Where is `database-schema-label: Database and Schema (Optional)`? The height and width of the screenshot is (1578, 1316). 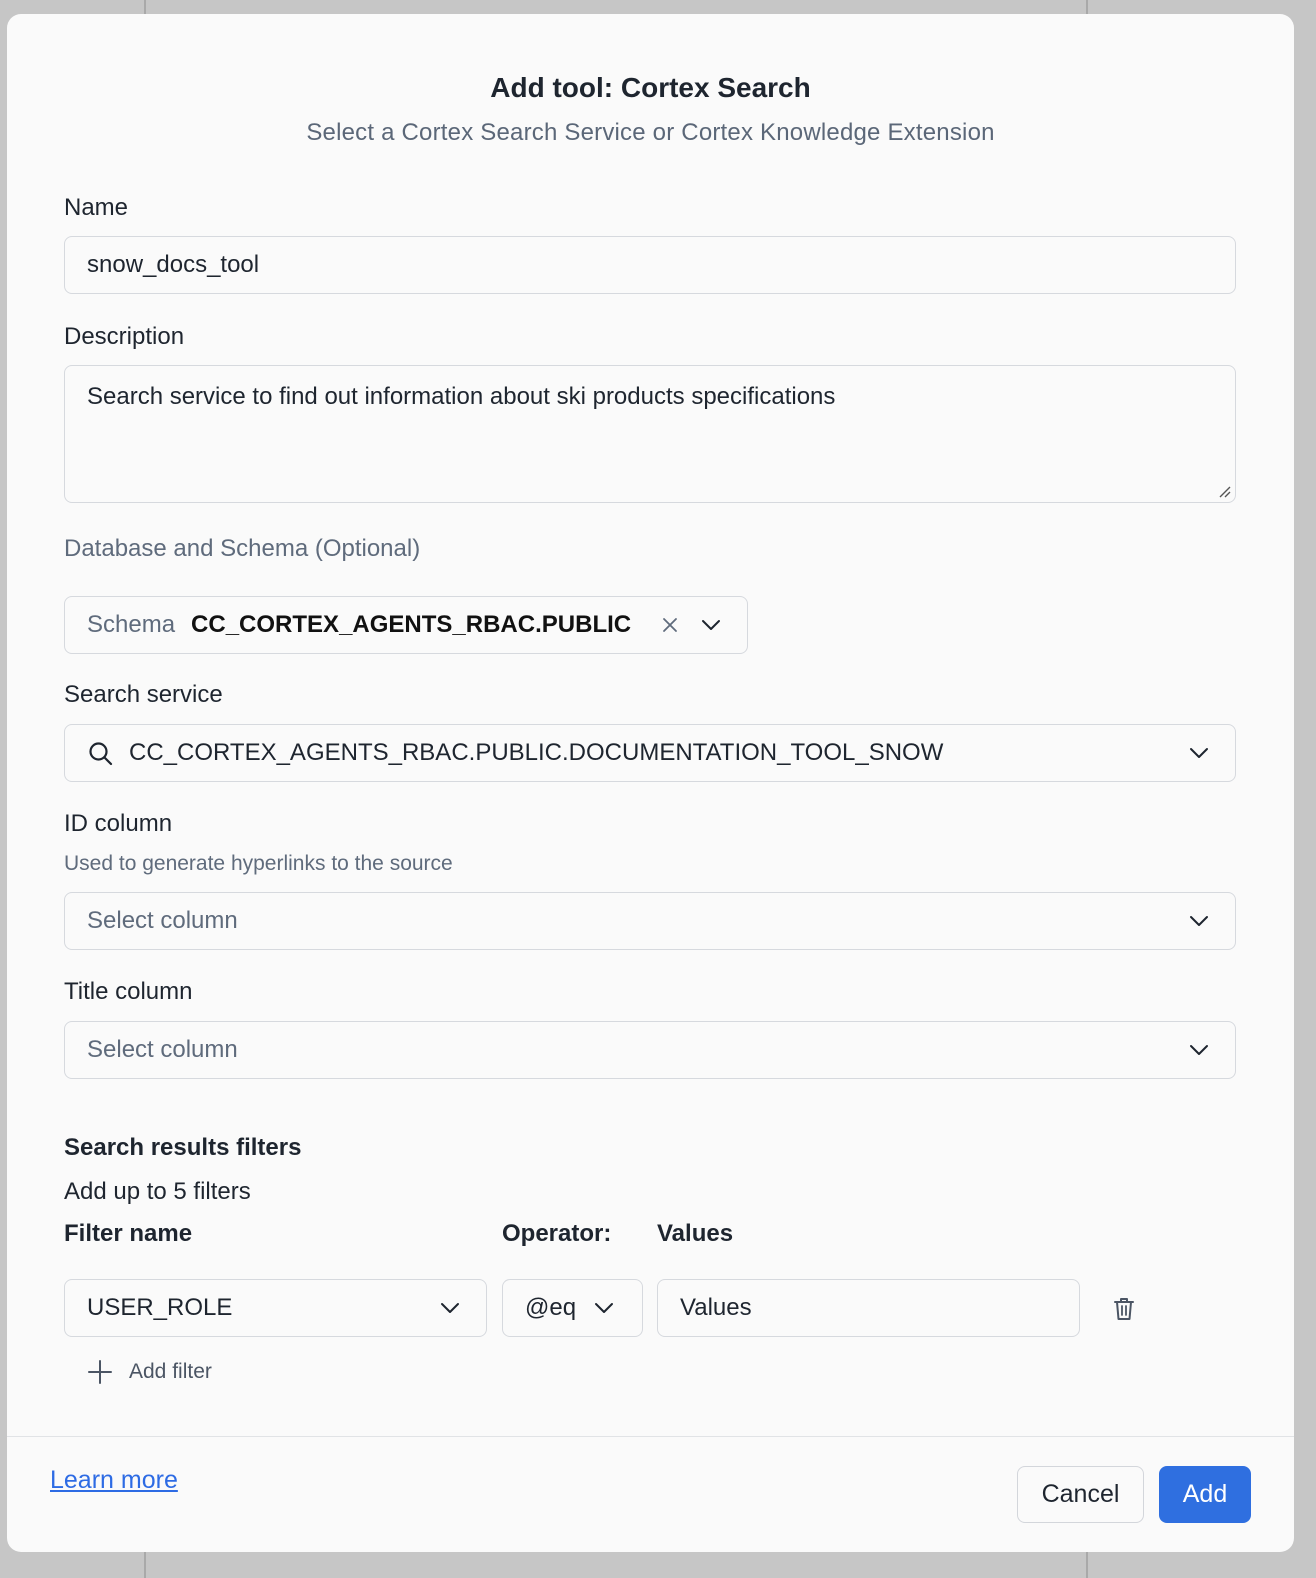
database-schema-label: Database and Schema (Optional) is located at coordinates (242, 548).